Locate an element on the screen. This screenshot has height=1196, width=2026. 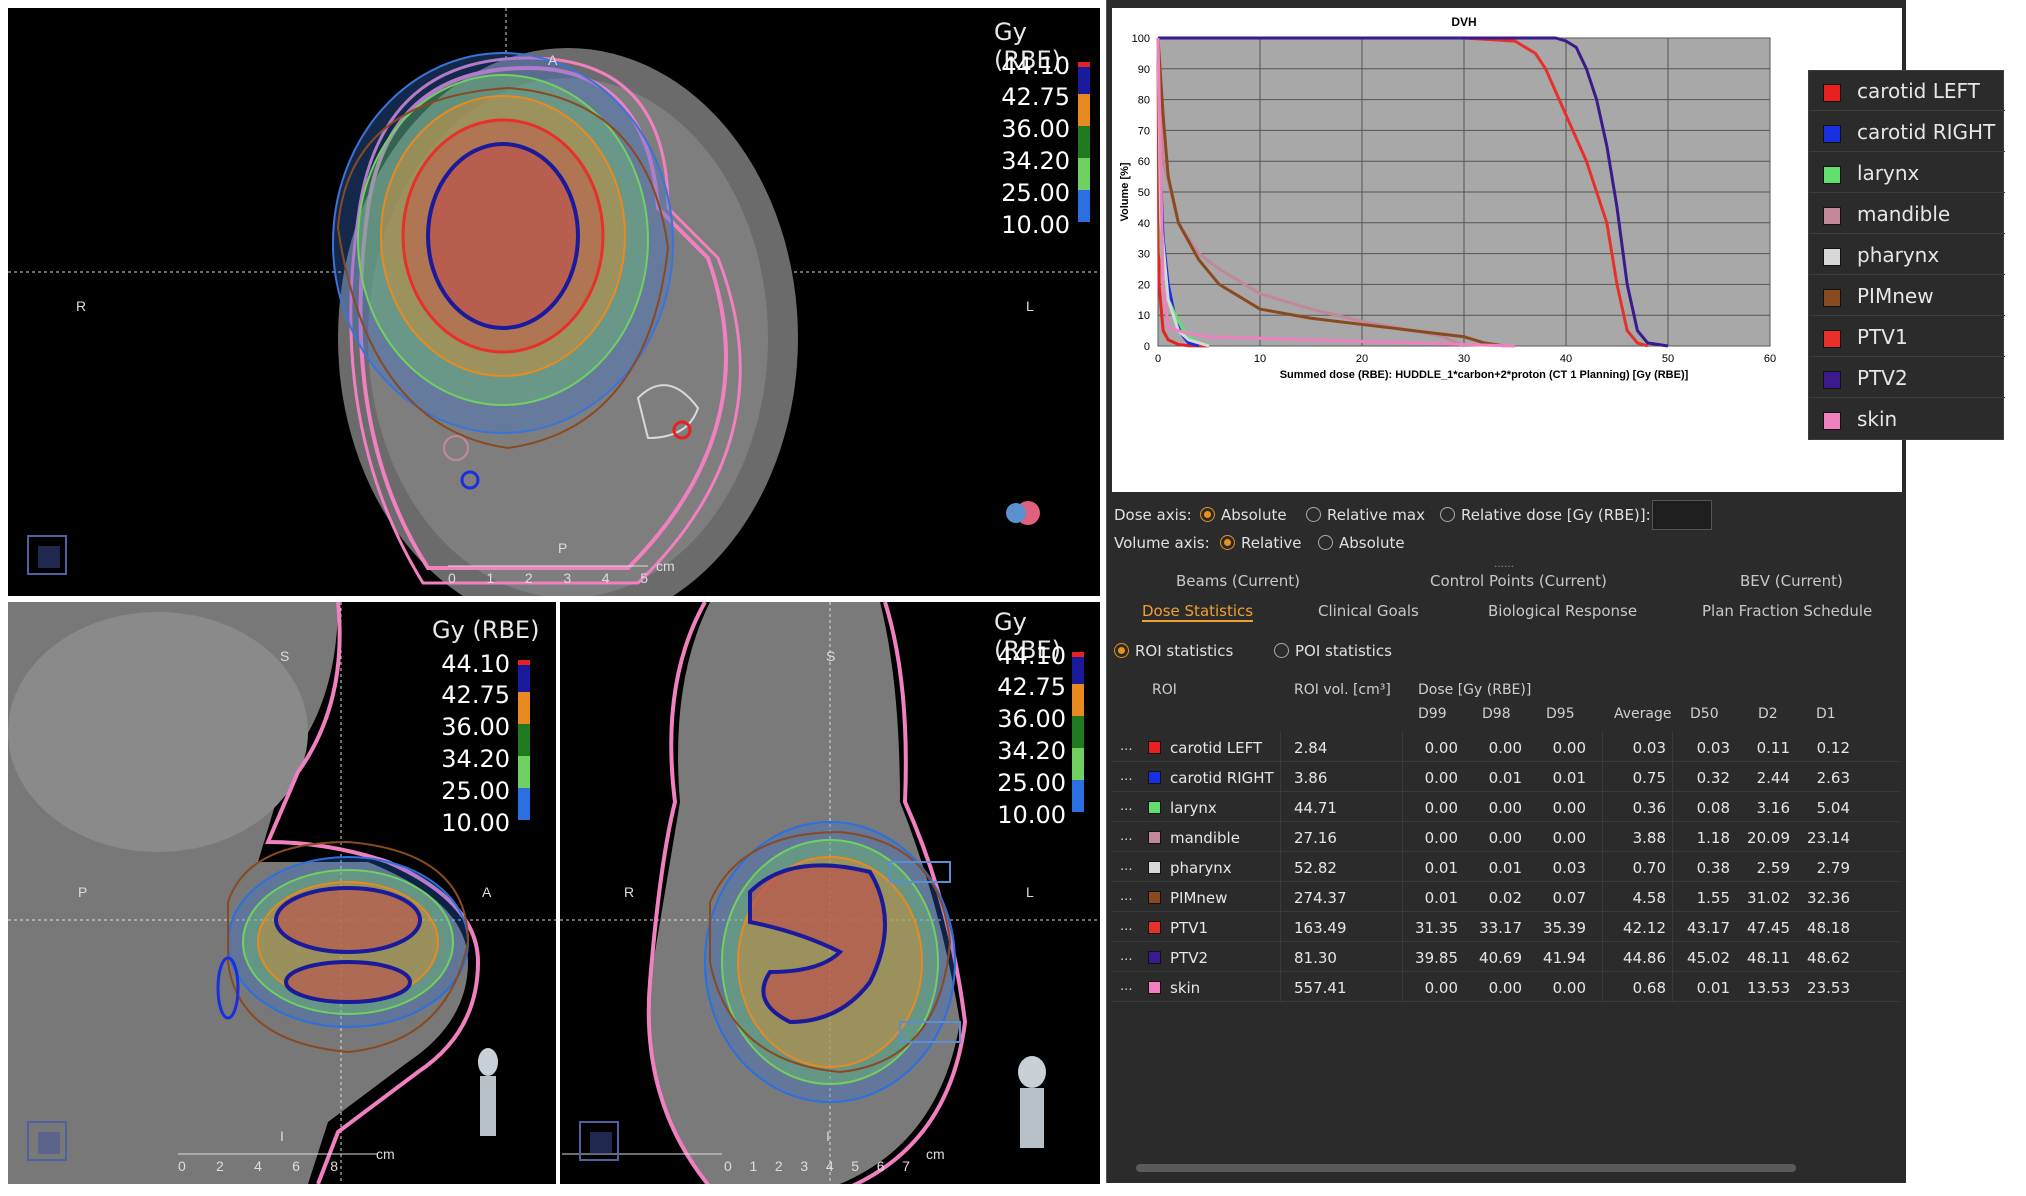
y-tick-label: 50 is located at coordinates (1144, 193).